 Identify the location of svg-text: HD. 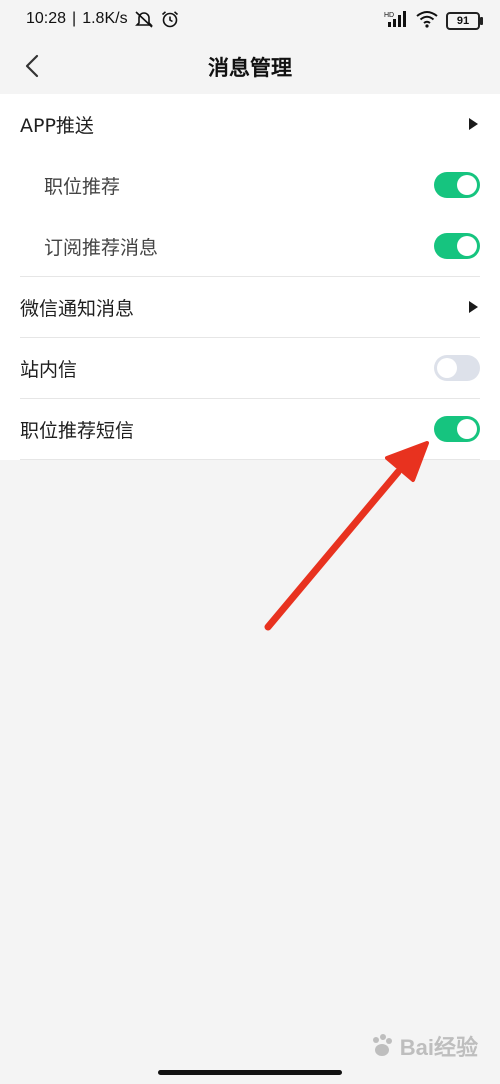
(389, 15).